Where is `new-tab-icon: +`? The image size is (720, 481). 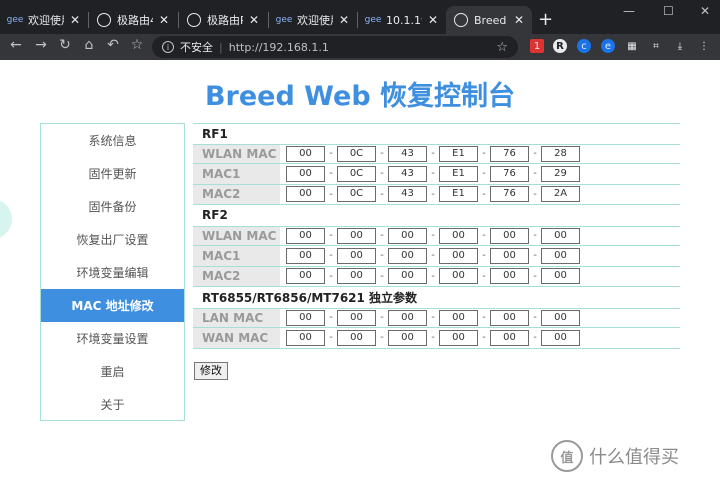 new-tab-icon: + is located at coordinates (545, 19).